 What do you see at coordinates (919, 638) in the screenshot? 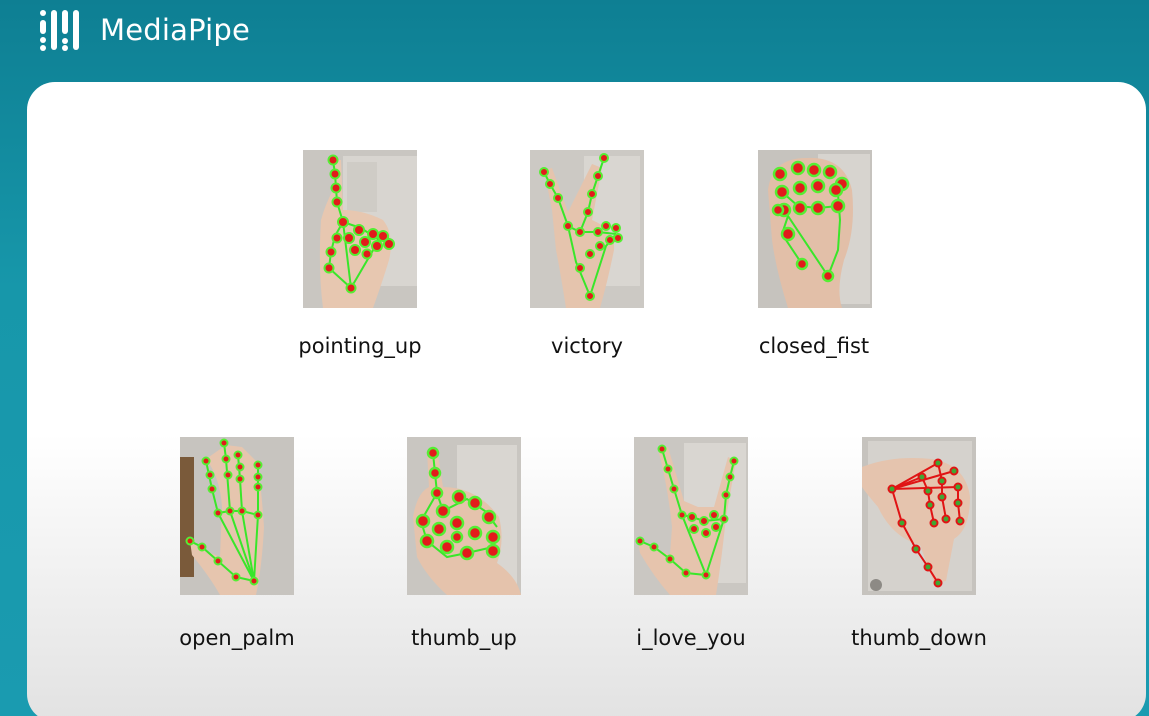
I see `gesture-label-thumb-down: thumb_down` at bounding box center [919, 638].